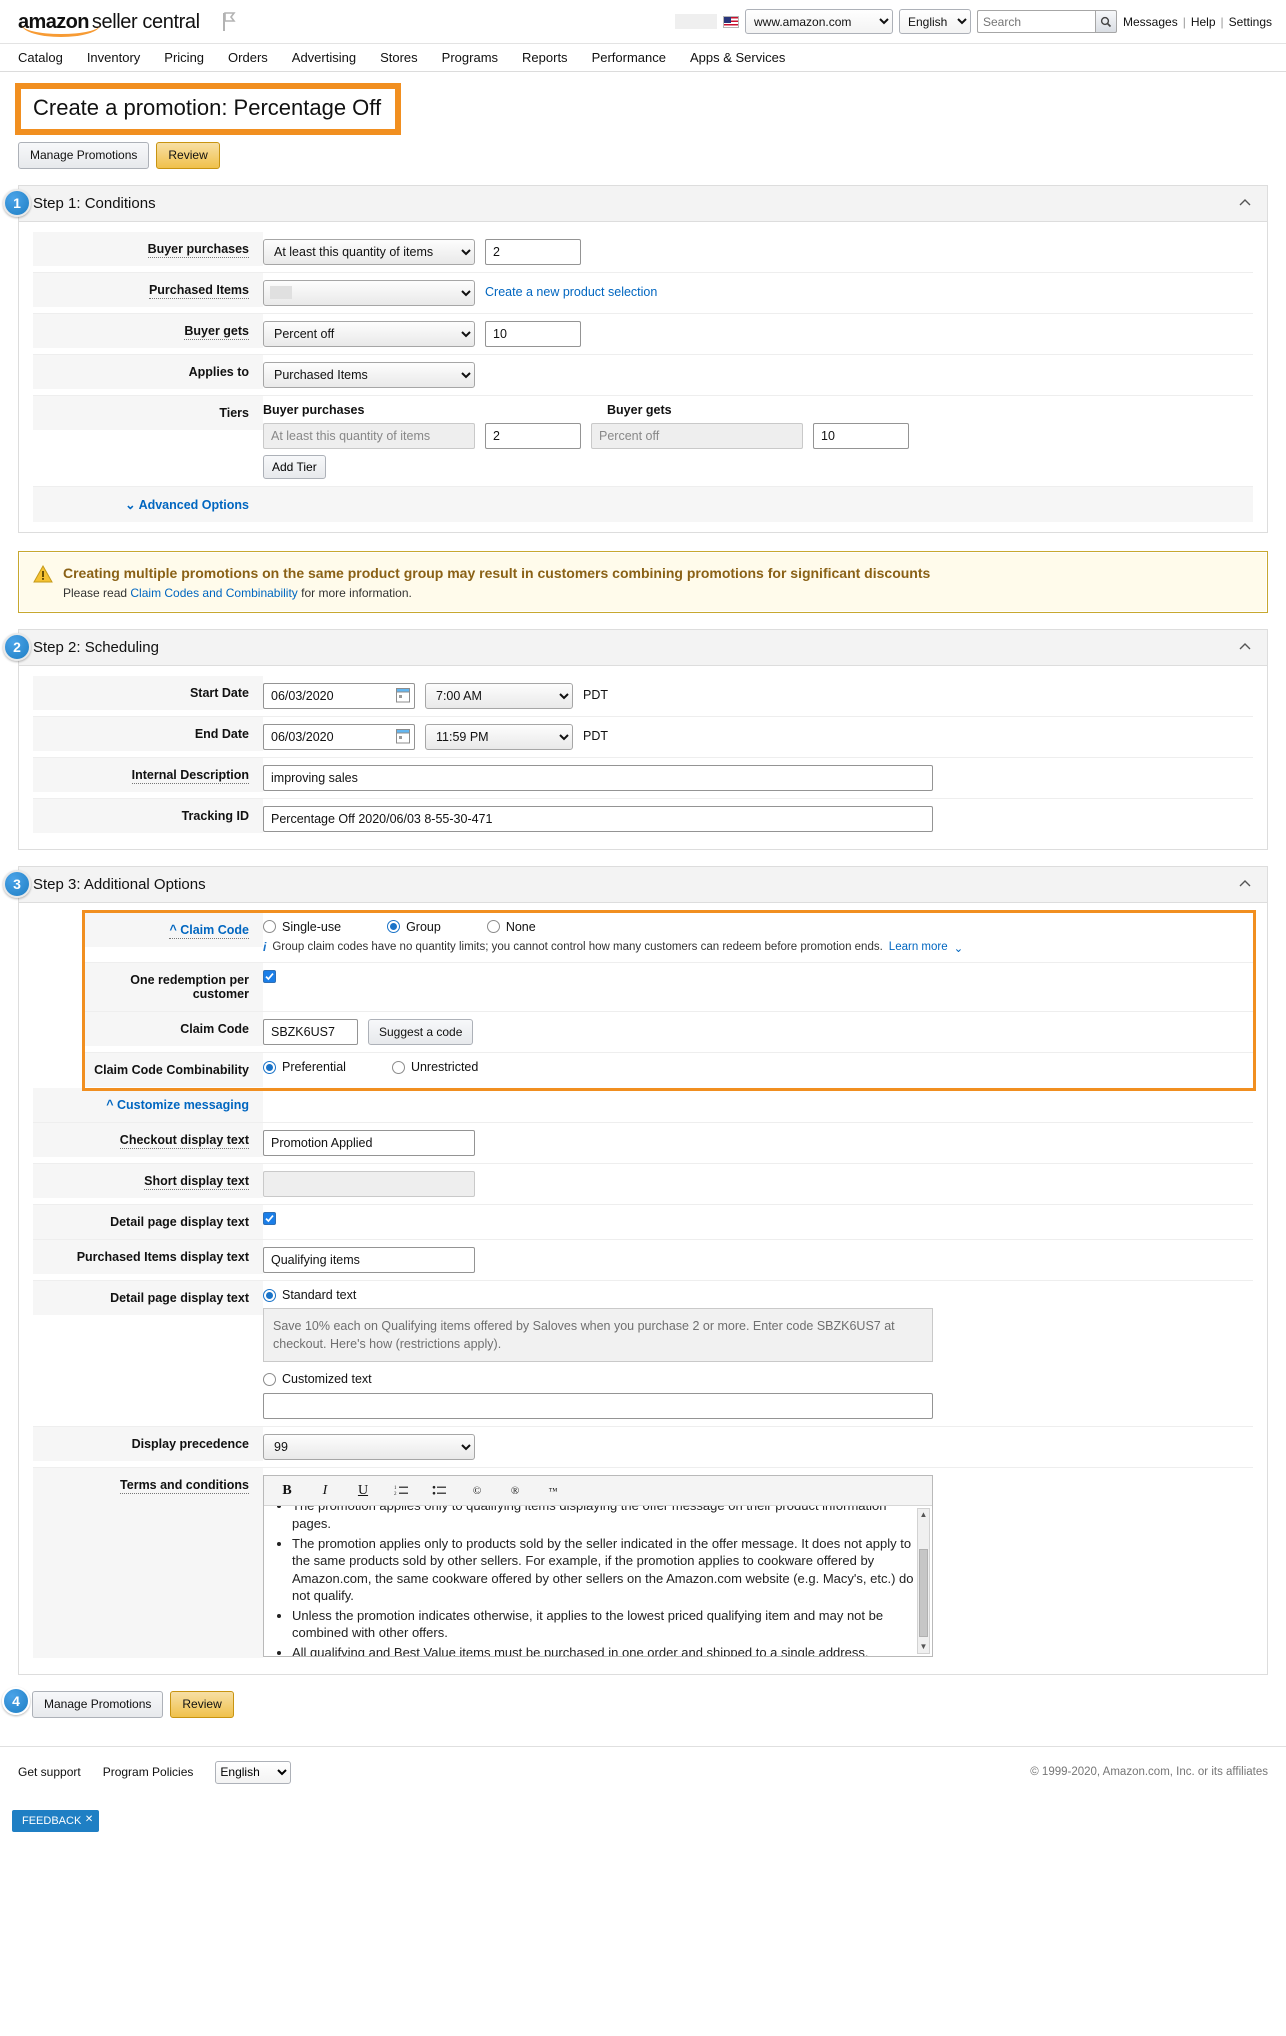 This screenshot has height=2036, width=1286. What do you see at coordinates (113, 57) in the screenshot?
I see `nav-inventory: Inventory` at bounding box center [113, 57].